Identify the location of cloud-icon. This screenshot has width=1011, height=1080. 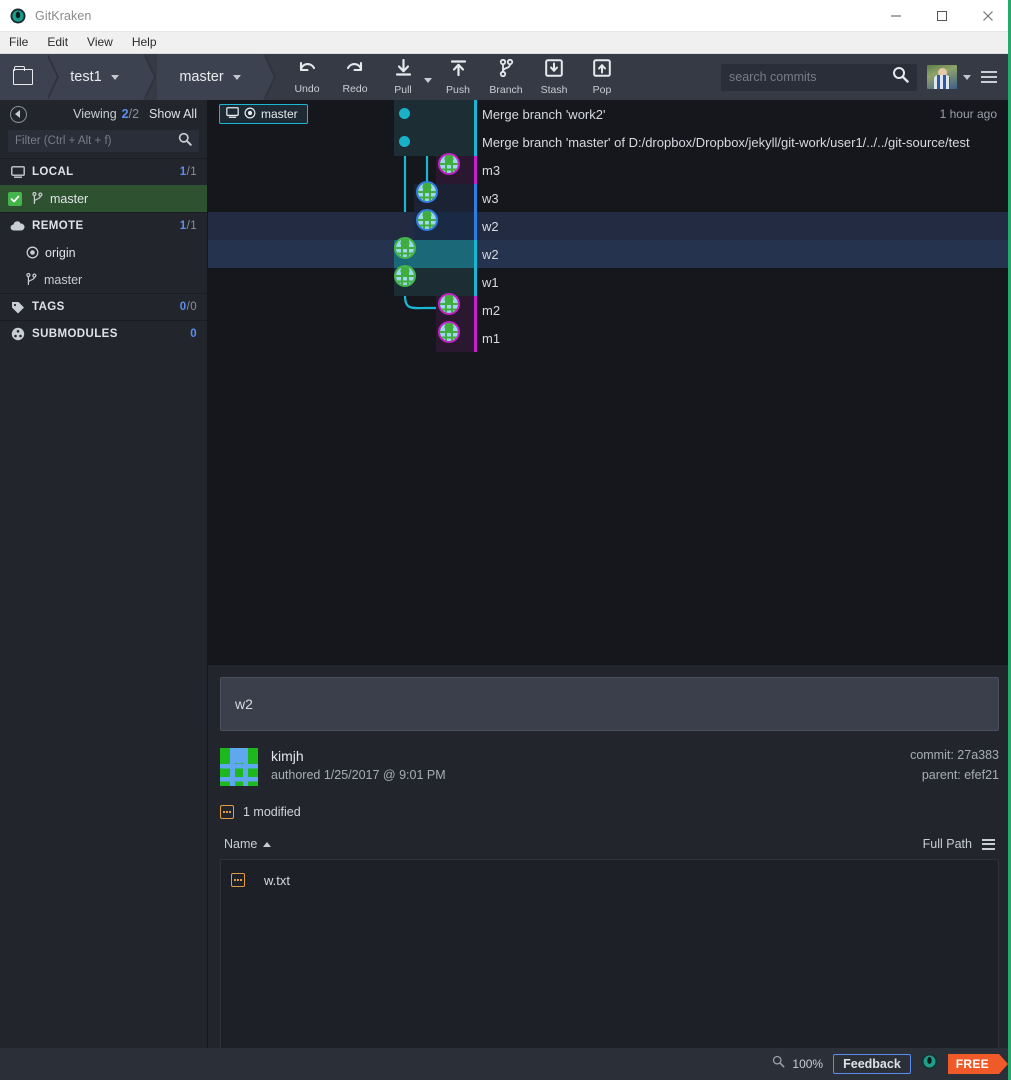
(17, 226).